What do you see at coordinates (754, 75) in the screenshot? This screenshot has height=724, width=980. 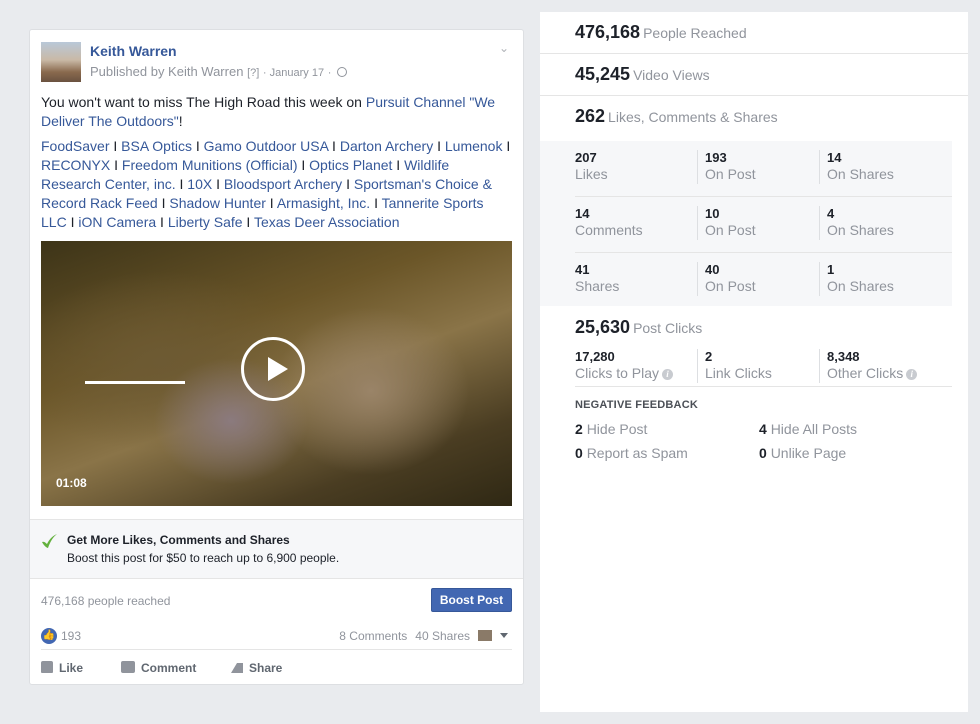 I see `video-views-row: 45,245 Video Views` at bounding box center [754, 75].